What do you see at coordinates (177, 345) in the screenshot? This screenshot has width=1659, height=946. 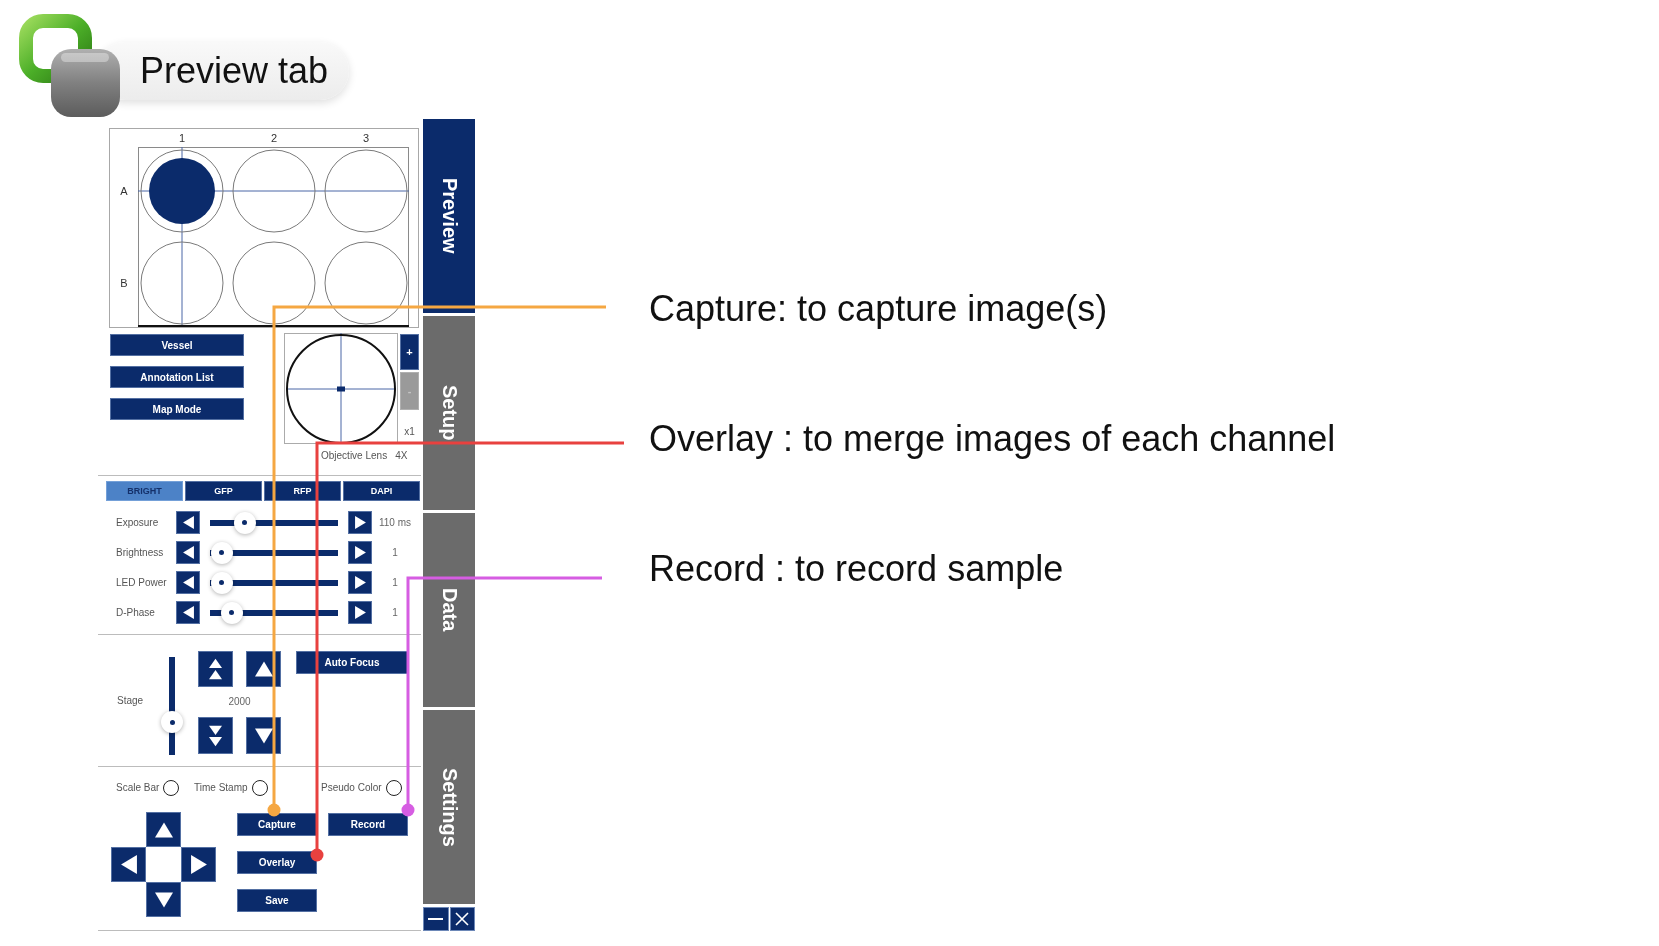 I see `panel-button: Vessel` at bounding box center [177, 345].